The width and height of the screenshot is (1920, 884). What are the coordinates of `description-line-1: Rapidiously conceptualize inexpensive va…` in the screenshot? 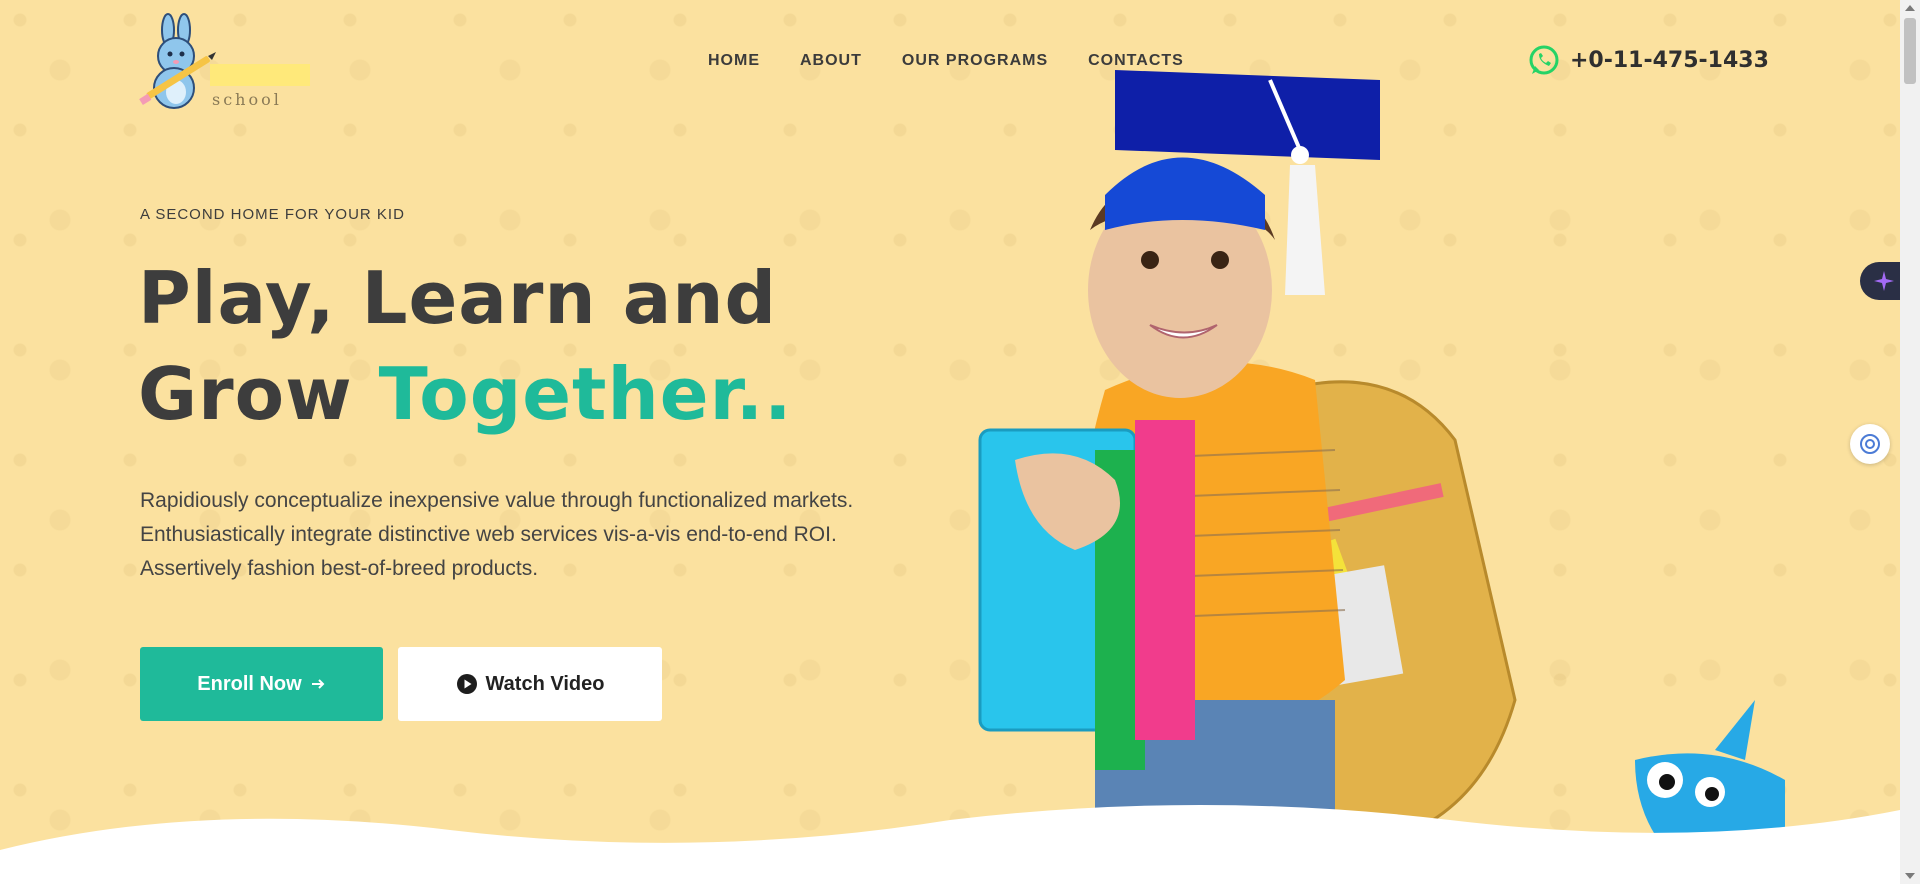 It's located at (497, 500).